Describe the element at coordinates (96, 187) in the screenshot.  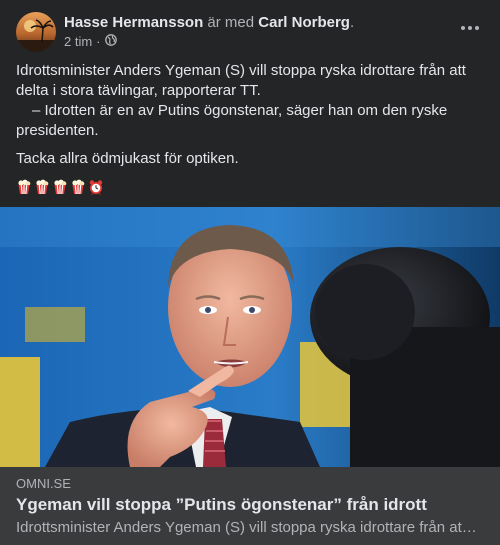
I see `alarm-clock-icon` at that location.